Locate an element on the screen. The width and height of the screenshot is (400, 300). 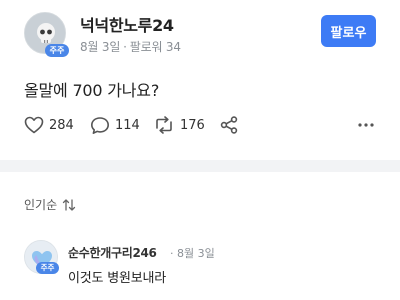
sort-toggle: 인기순 is located at coordinates (50, 204).